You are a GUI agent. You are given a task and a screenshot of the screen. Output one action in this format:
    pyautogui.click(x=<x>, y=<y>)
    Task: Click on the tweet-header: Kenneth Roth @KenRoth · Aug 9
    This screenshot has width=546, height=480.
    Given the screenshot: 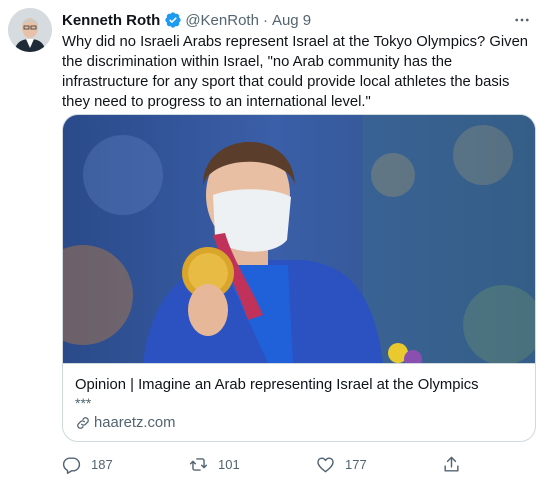 What is the action you would take?
    pyautogui.click(x=298, y=20)
    